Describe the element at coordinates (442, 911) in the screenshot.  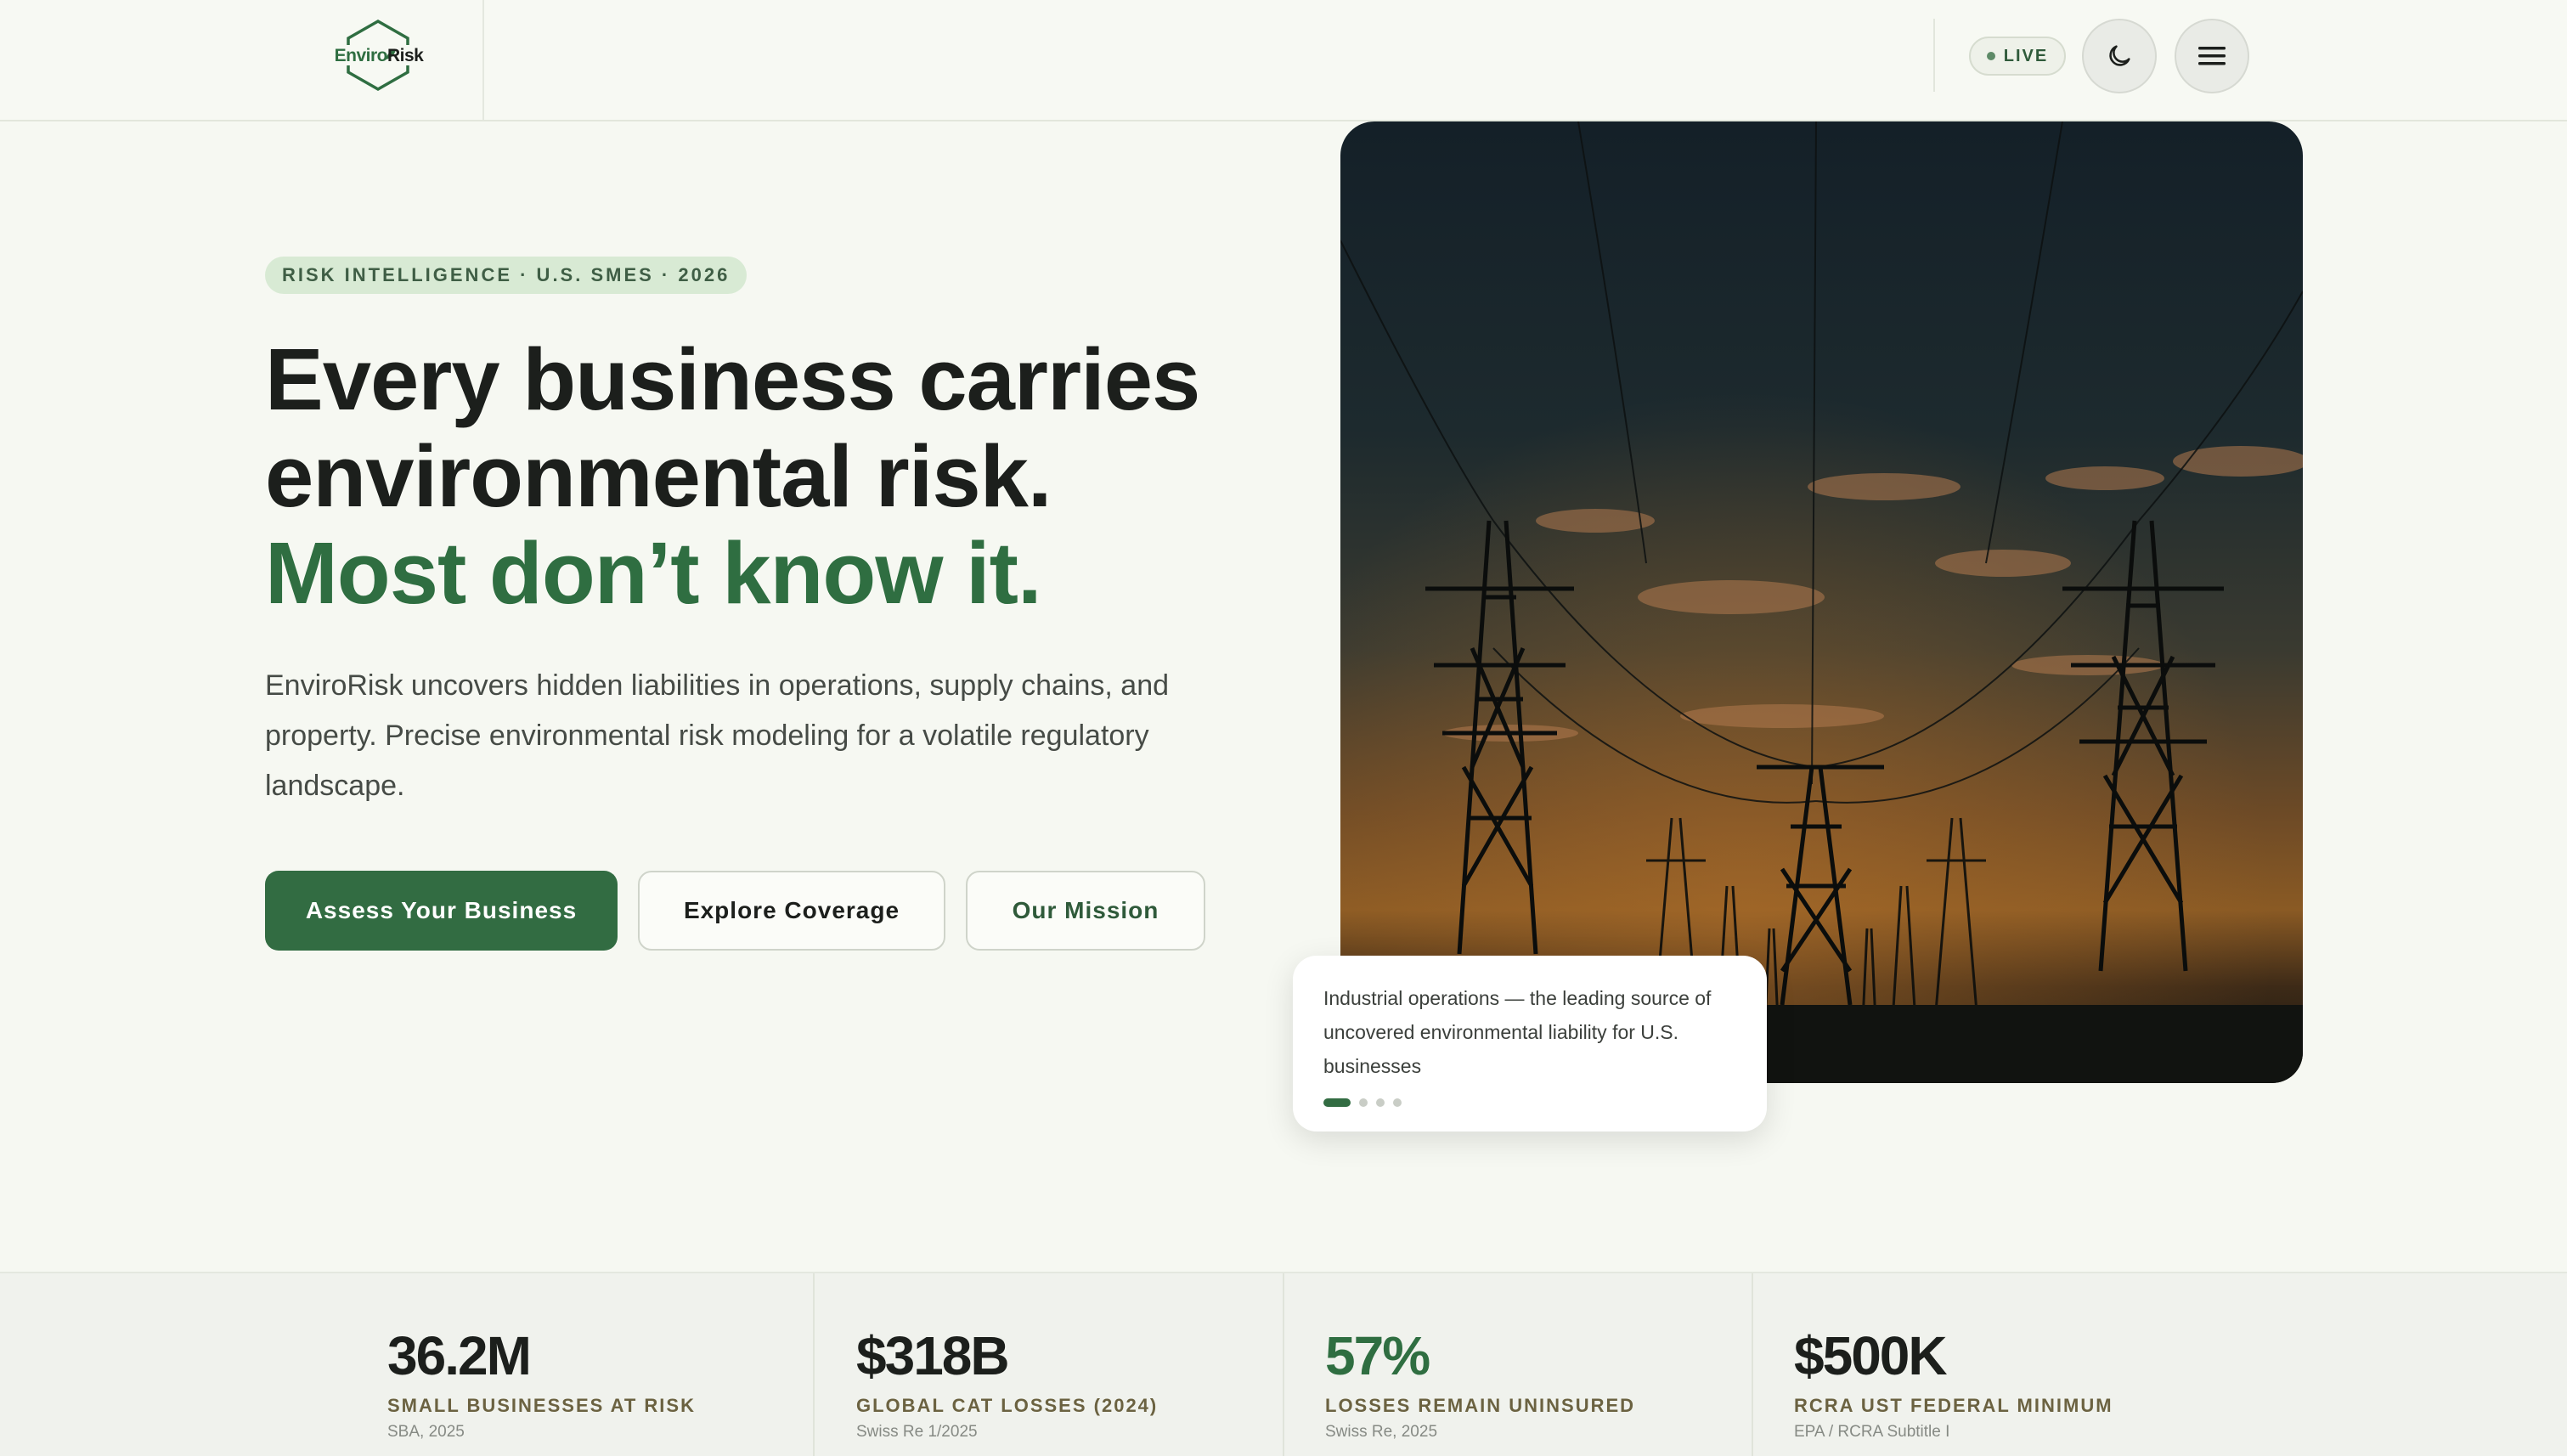
I see `assess-business-button: Assess Your Business` at that location.